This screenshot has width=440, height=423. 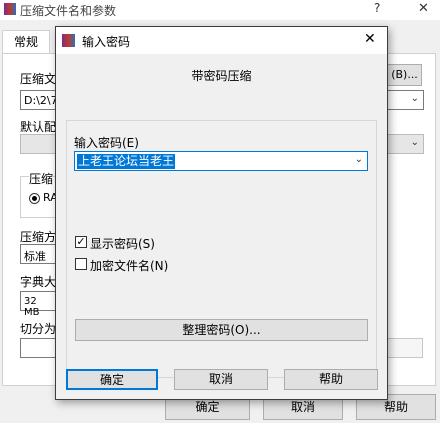 I want to click on method-label: 压缩方, so click(x=38, y=237).